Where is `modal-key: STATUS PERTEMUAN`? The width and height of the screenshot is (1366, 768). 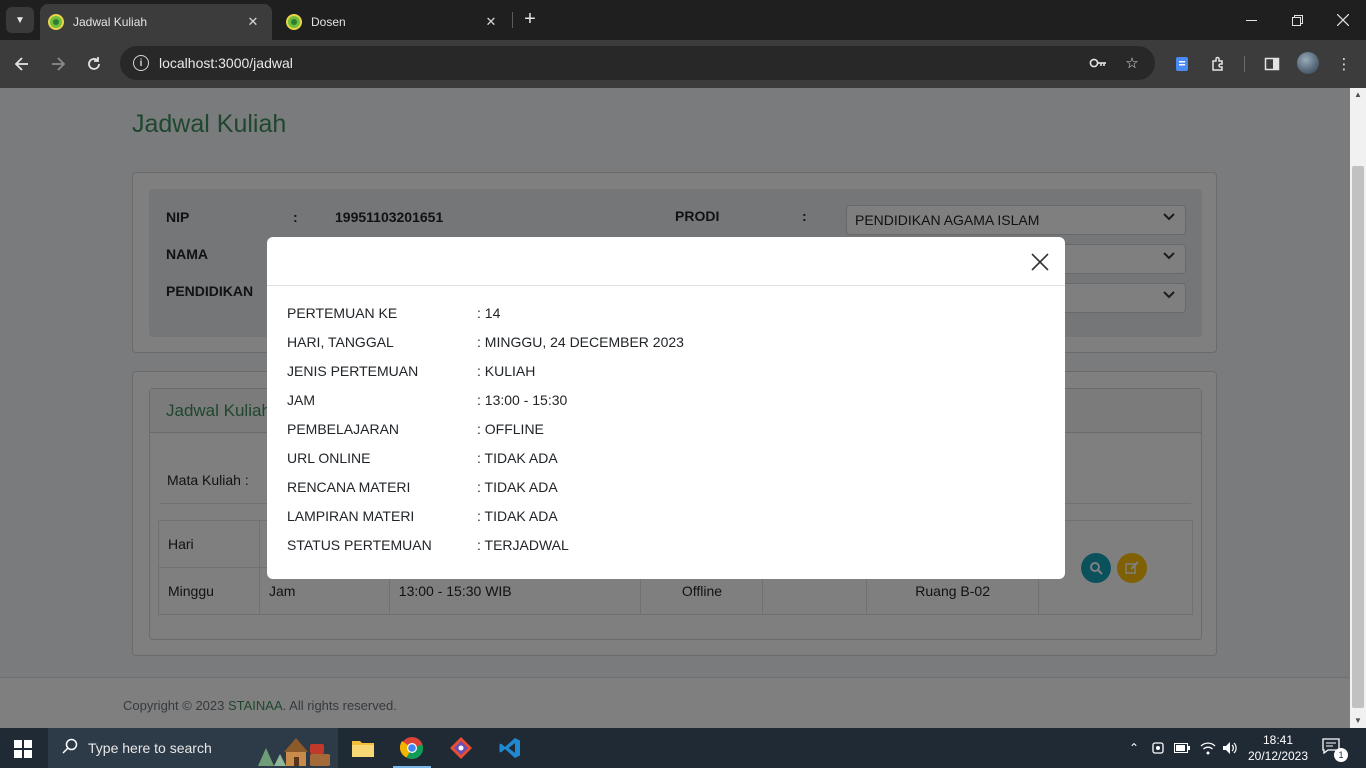
modal-key: STATUS PERTEMUAN is located at coordinates (359, 545).